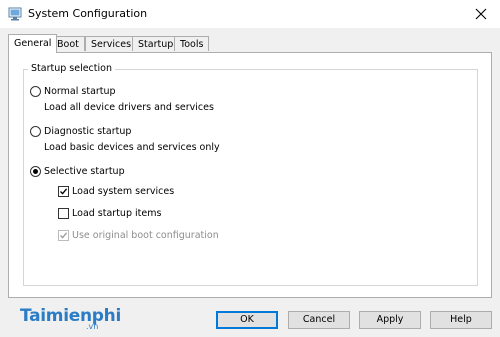  Describe the element at coordinates (116, 213) in the screenshot. I see `load-startup-items-label: Load startup items` at that location.